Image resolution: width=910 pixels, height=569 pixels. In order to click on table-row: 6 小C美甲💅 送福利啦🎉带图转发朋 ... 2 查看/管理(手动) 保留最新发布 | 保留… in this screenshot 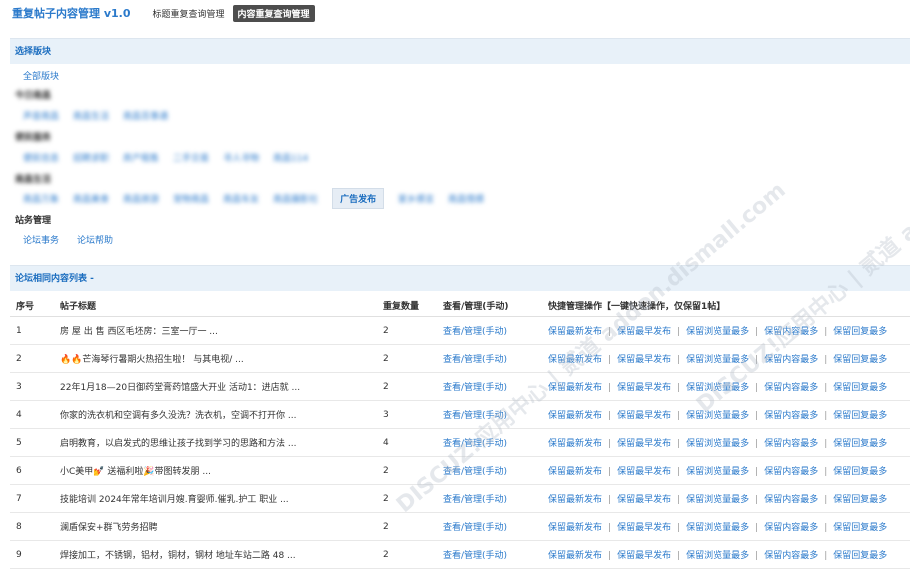, I will do `click(460, 470)`.